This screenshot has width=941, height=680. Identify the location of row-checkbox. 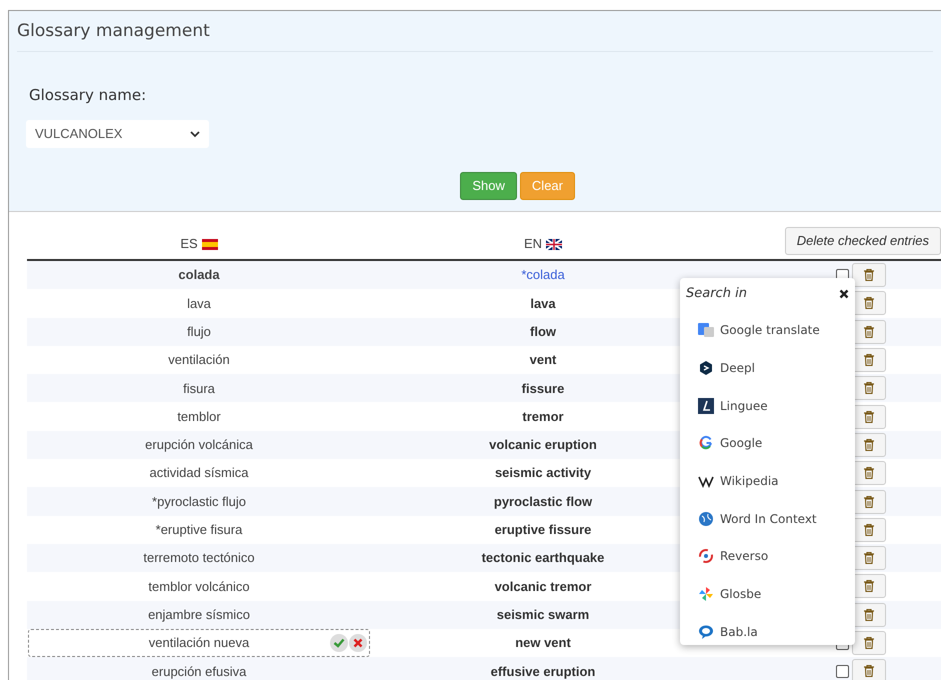
(842, 671).